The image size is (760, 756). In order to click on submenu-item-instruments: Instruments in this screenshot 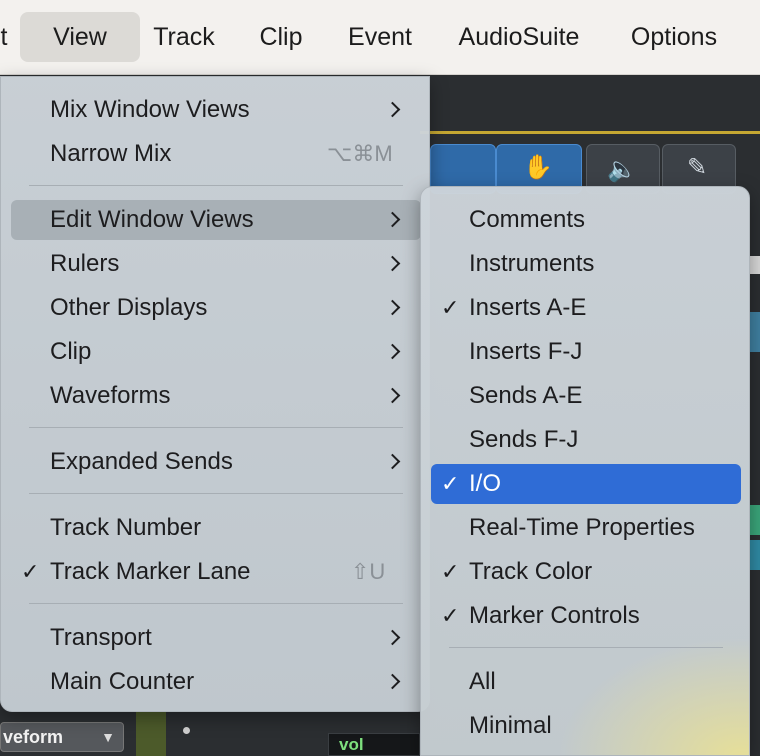, I will do `click(586, 264)`.